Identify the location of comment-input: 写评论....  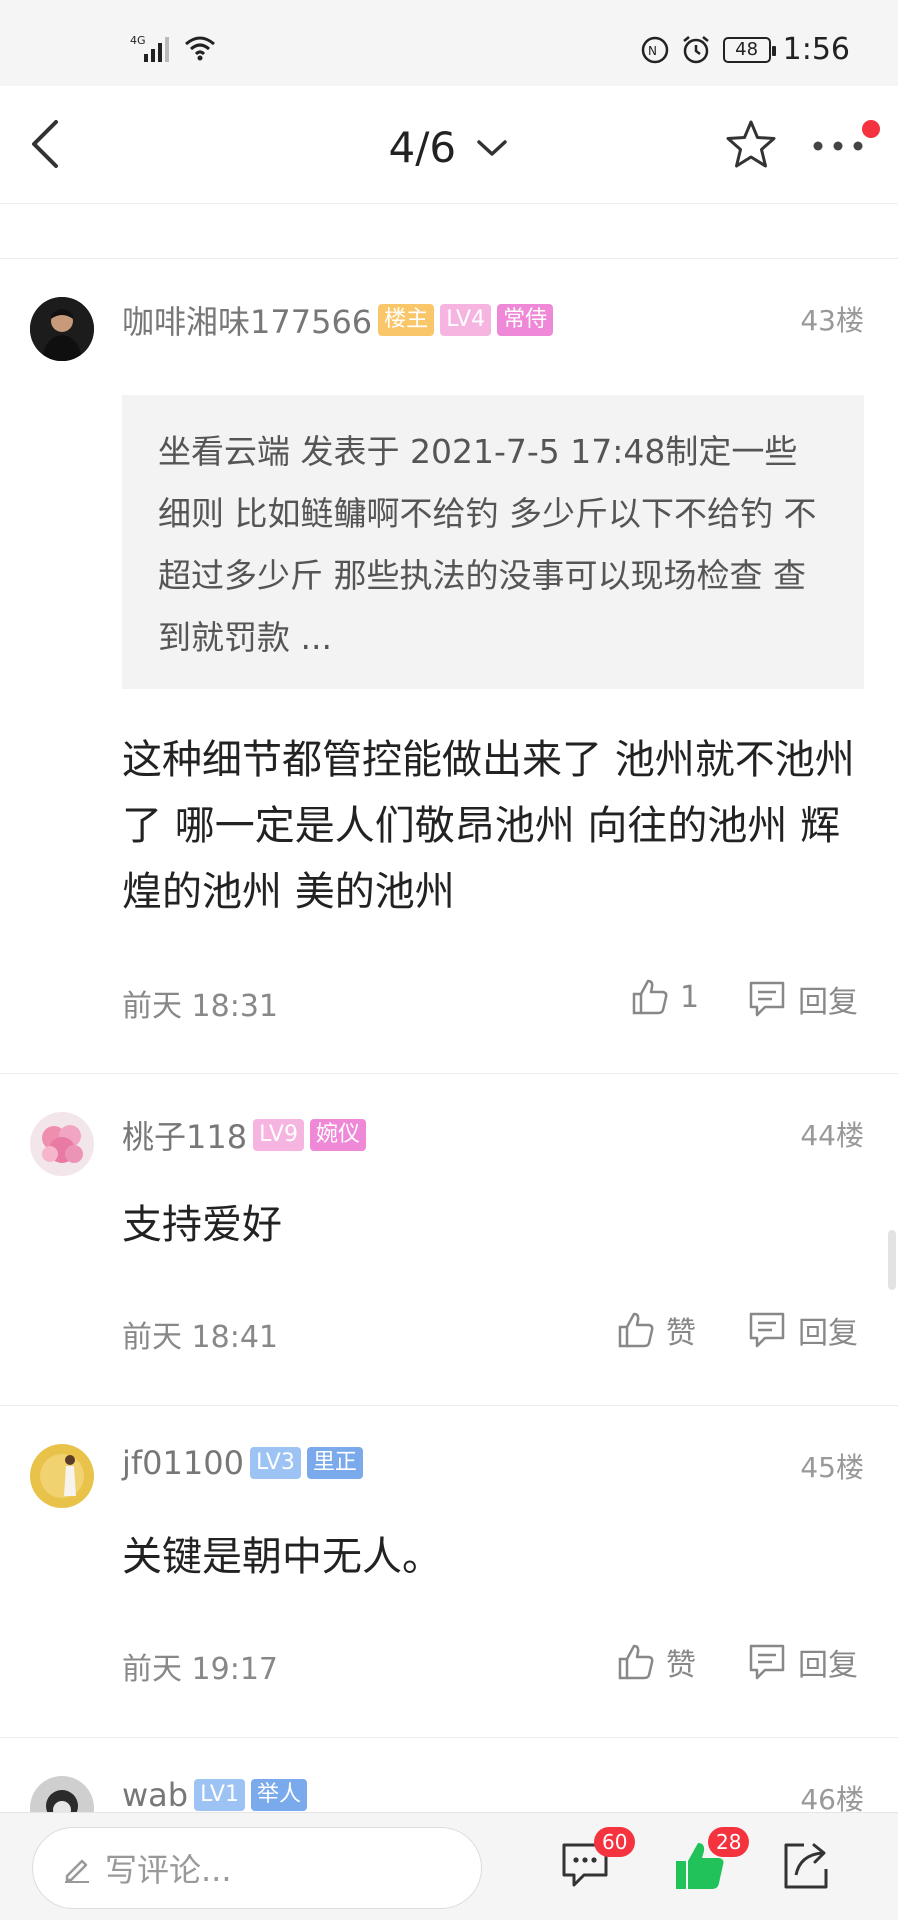
(257, 1868).